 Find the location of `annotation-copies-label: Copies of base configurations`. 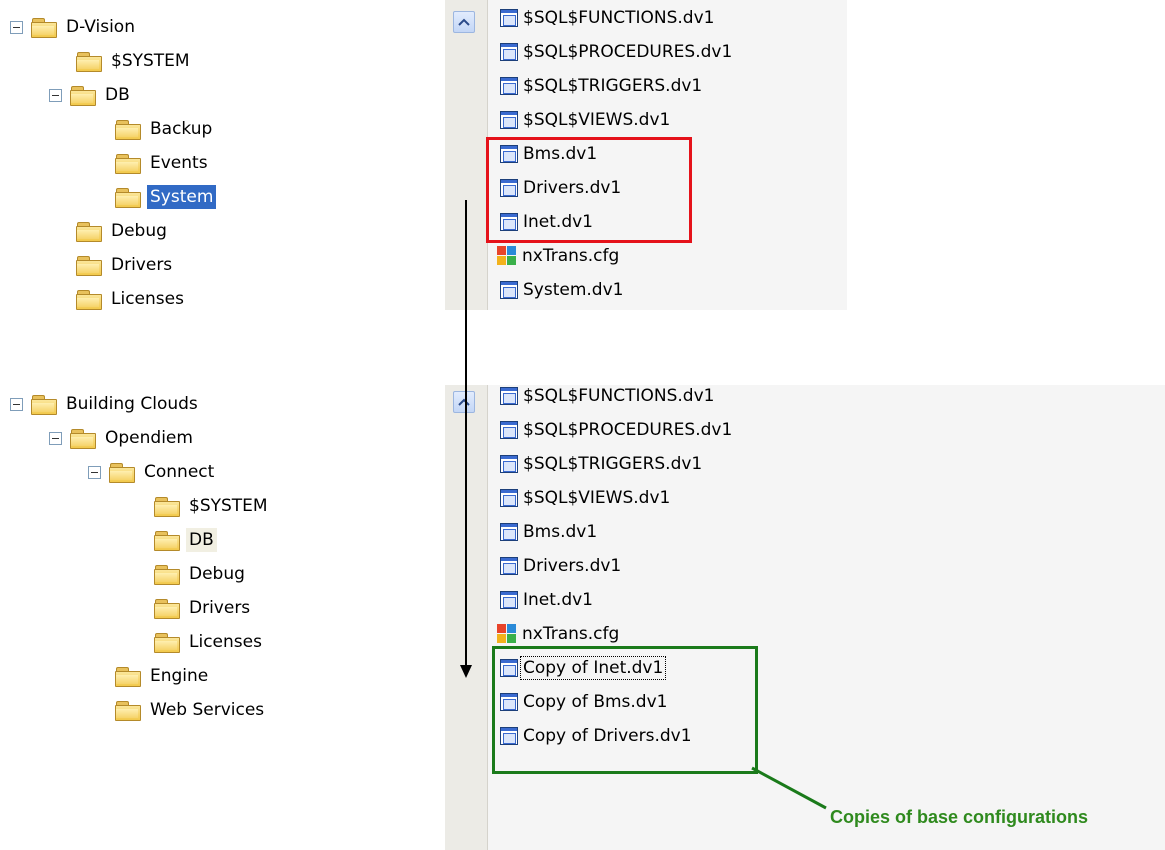

annotation-copies-label: Copies of base configurations is located at coordinates (959, 817).